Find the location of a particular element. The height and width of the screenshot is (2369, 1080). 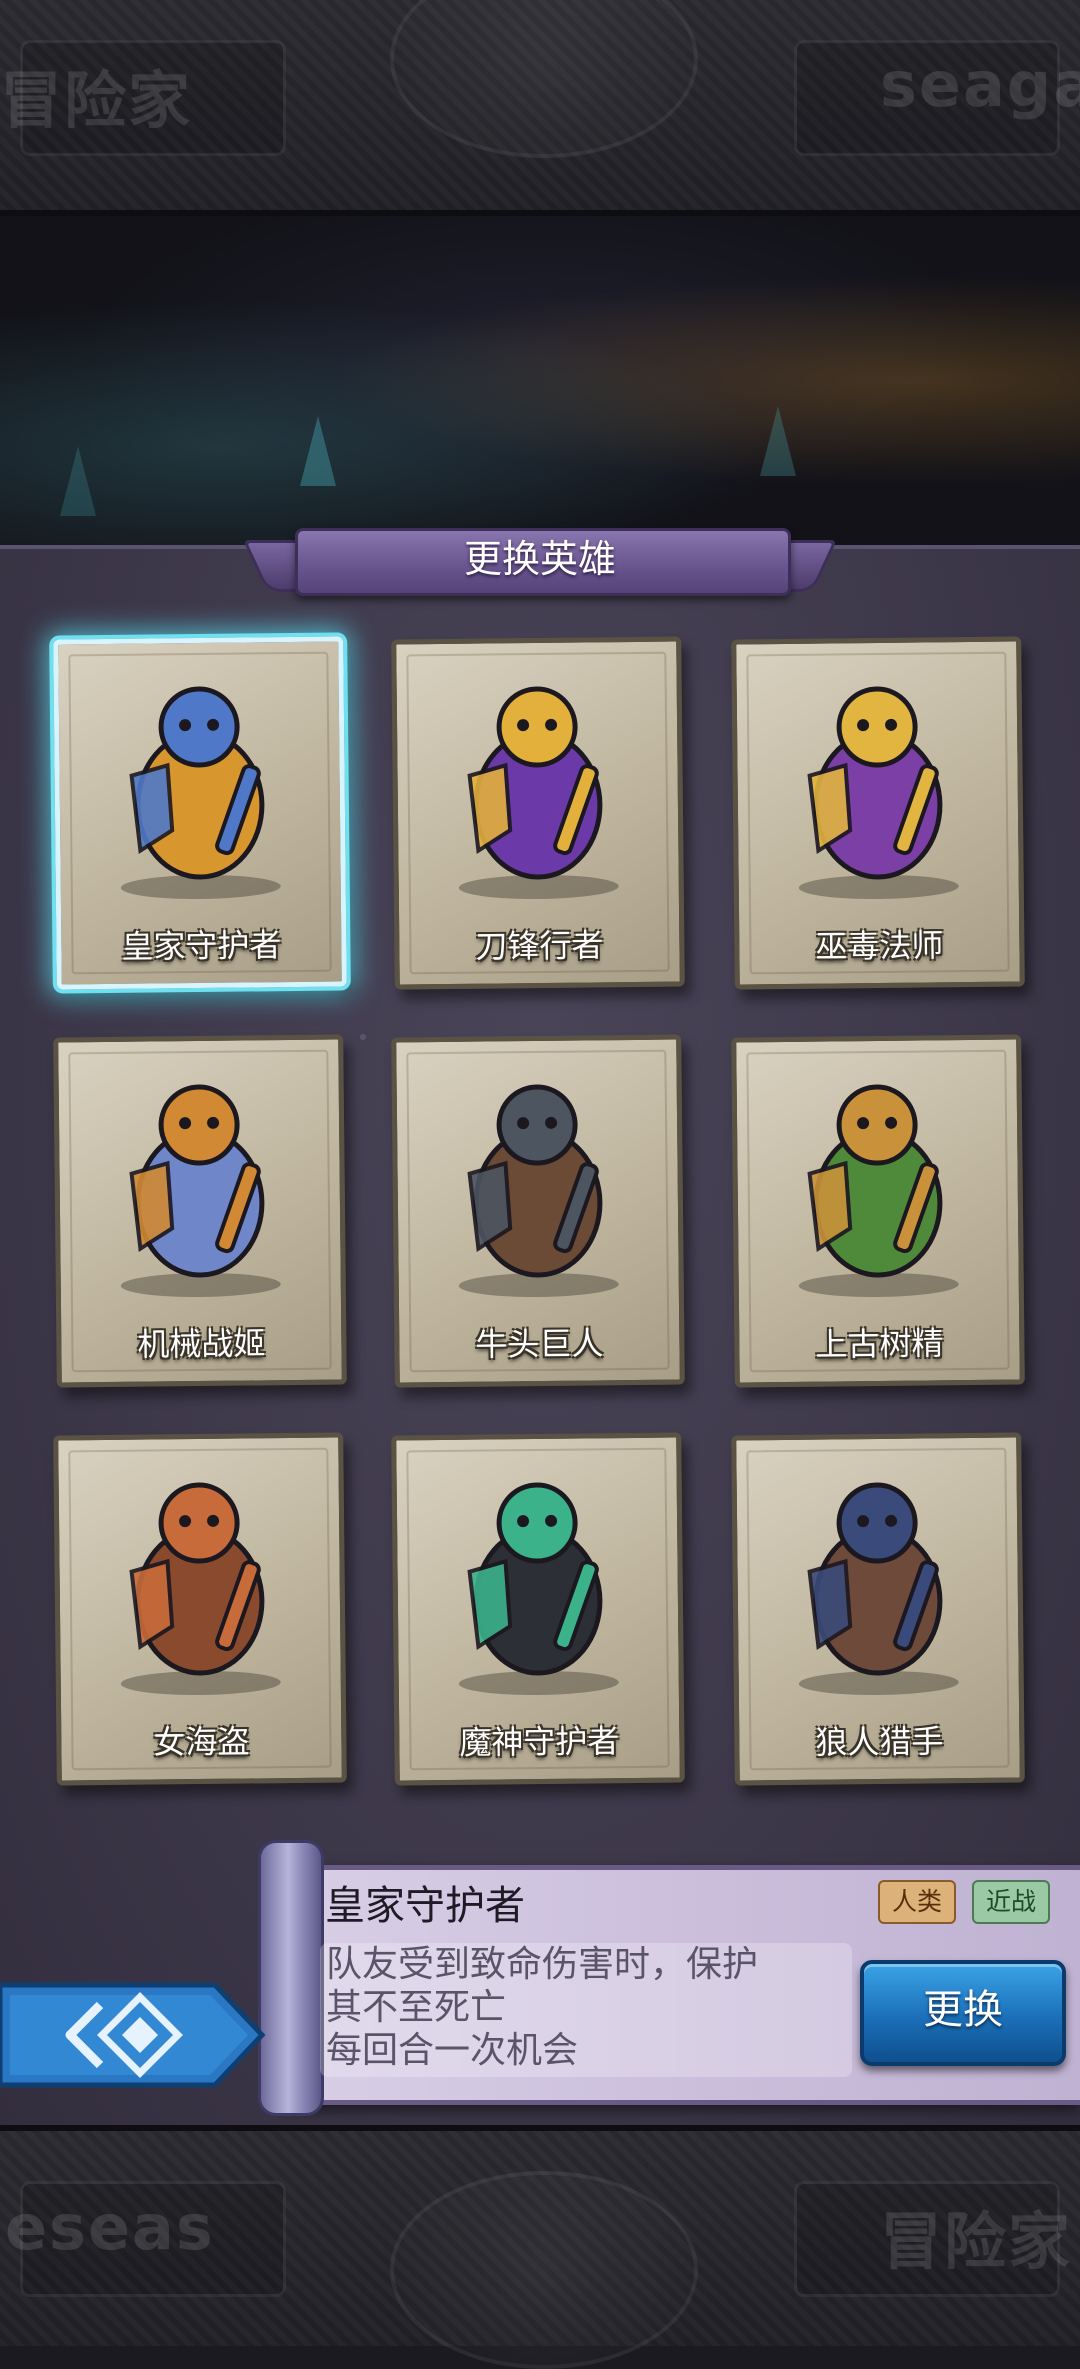

frame-watermark-bottom-right: 冒险家 is located at coordinates (976, 2241).